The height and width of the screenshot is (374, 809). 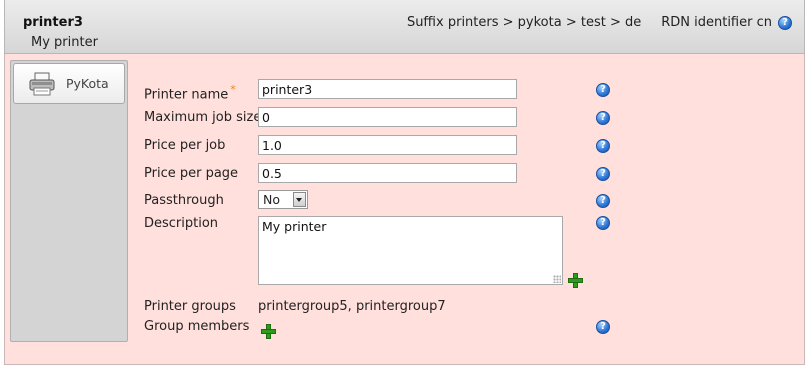 What do you see at coordinates (283, 199) in the screenshot?
I see `passthrough-select: No` at bounding box center [283, 199].